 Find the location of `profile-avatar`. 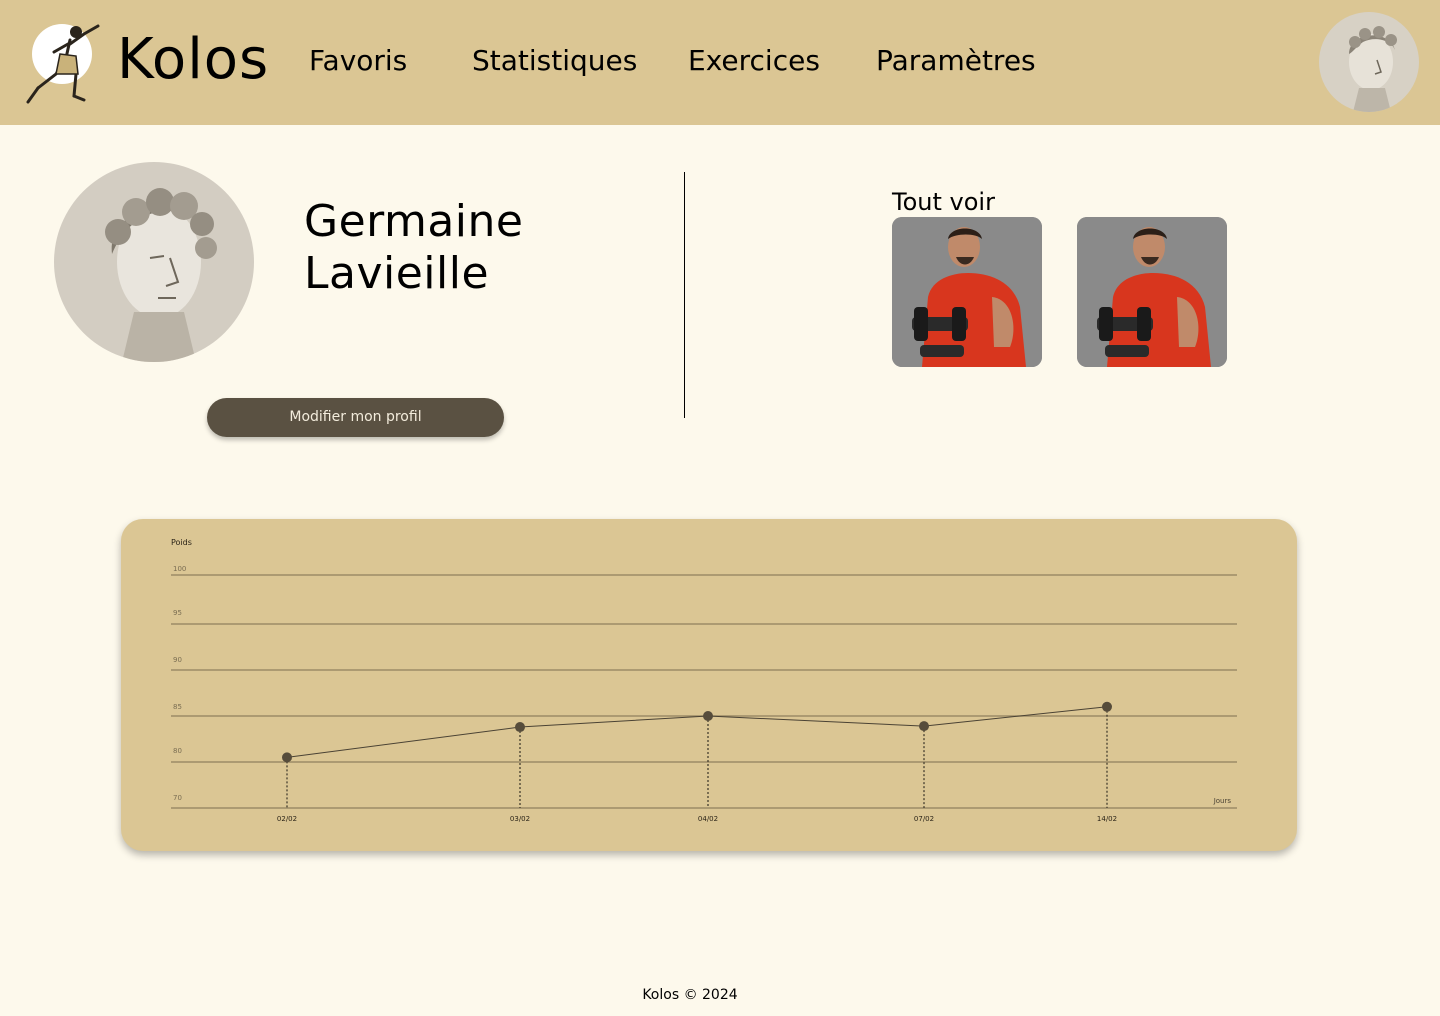

profile-avatar is located at coordinates (154, 262).